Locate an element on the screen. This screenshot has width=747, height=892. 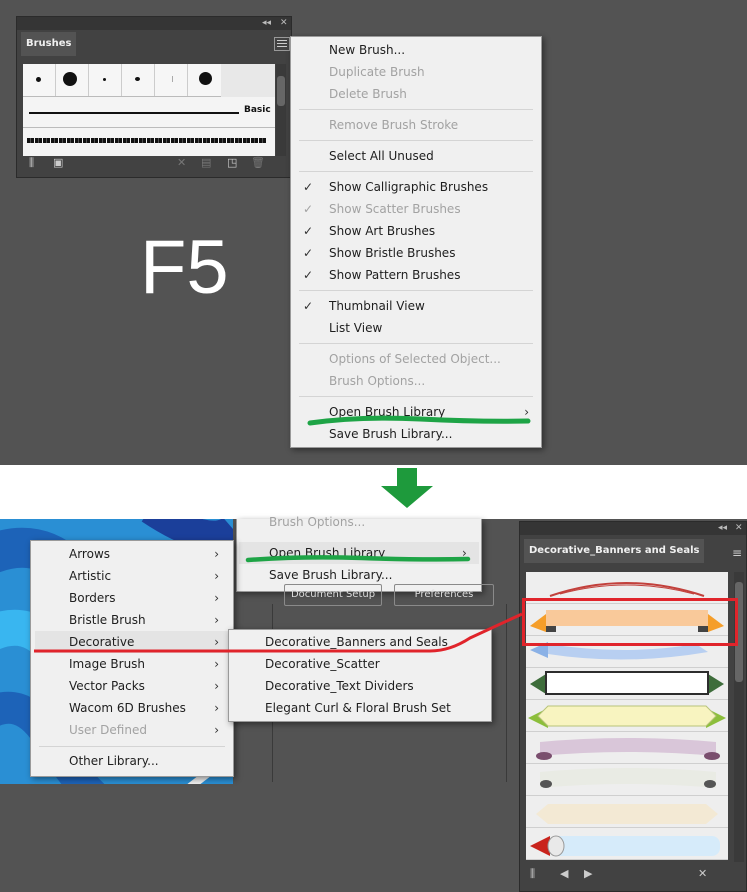
scrollbar is located at coordinates (281, 110).